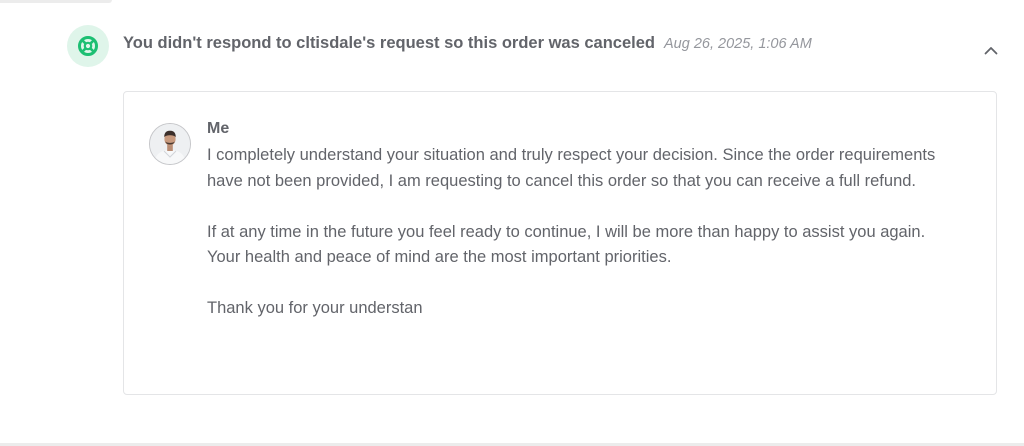  I want to click on message-paragraph: Thank you for your understan, so click(315, 308).